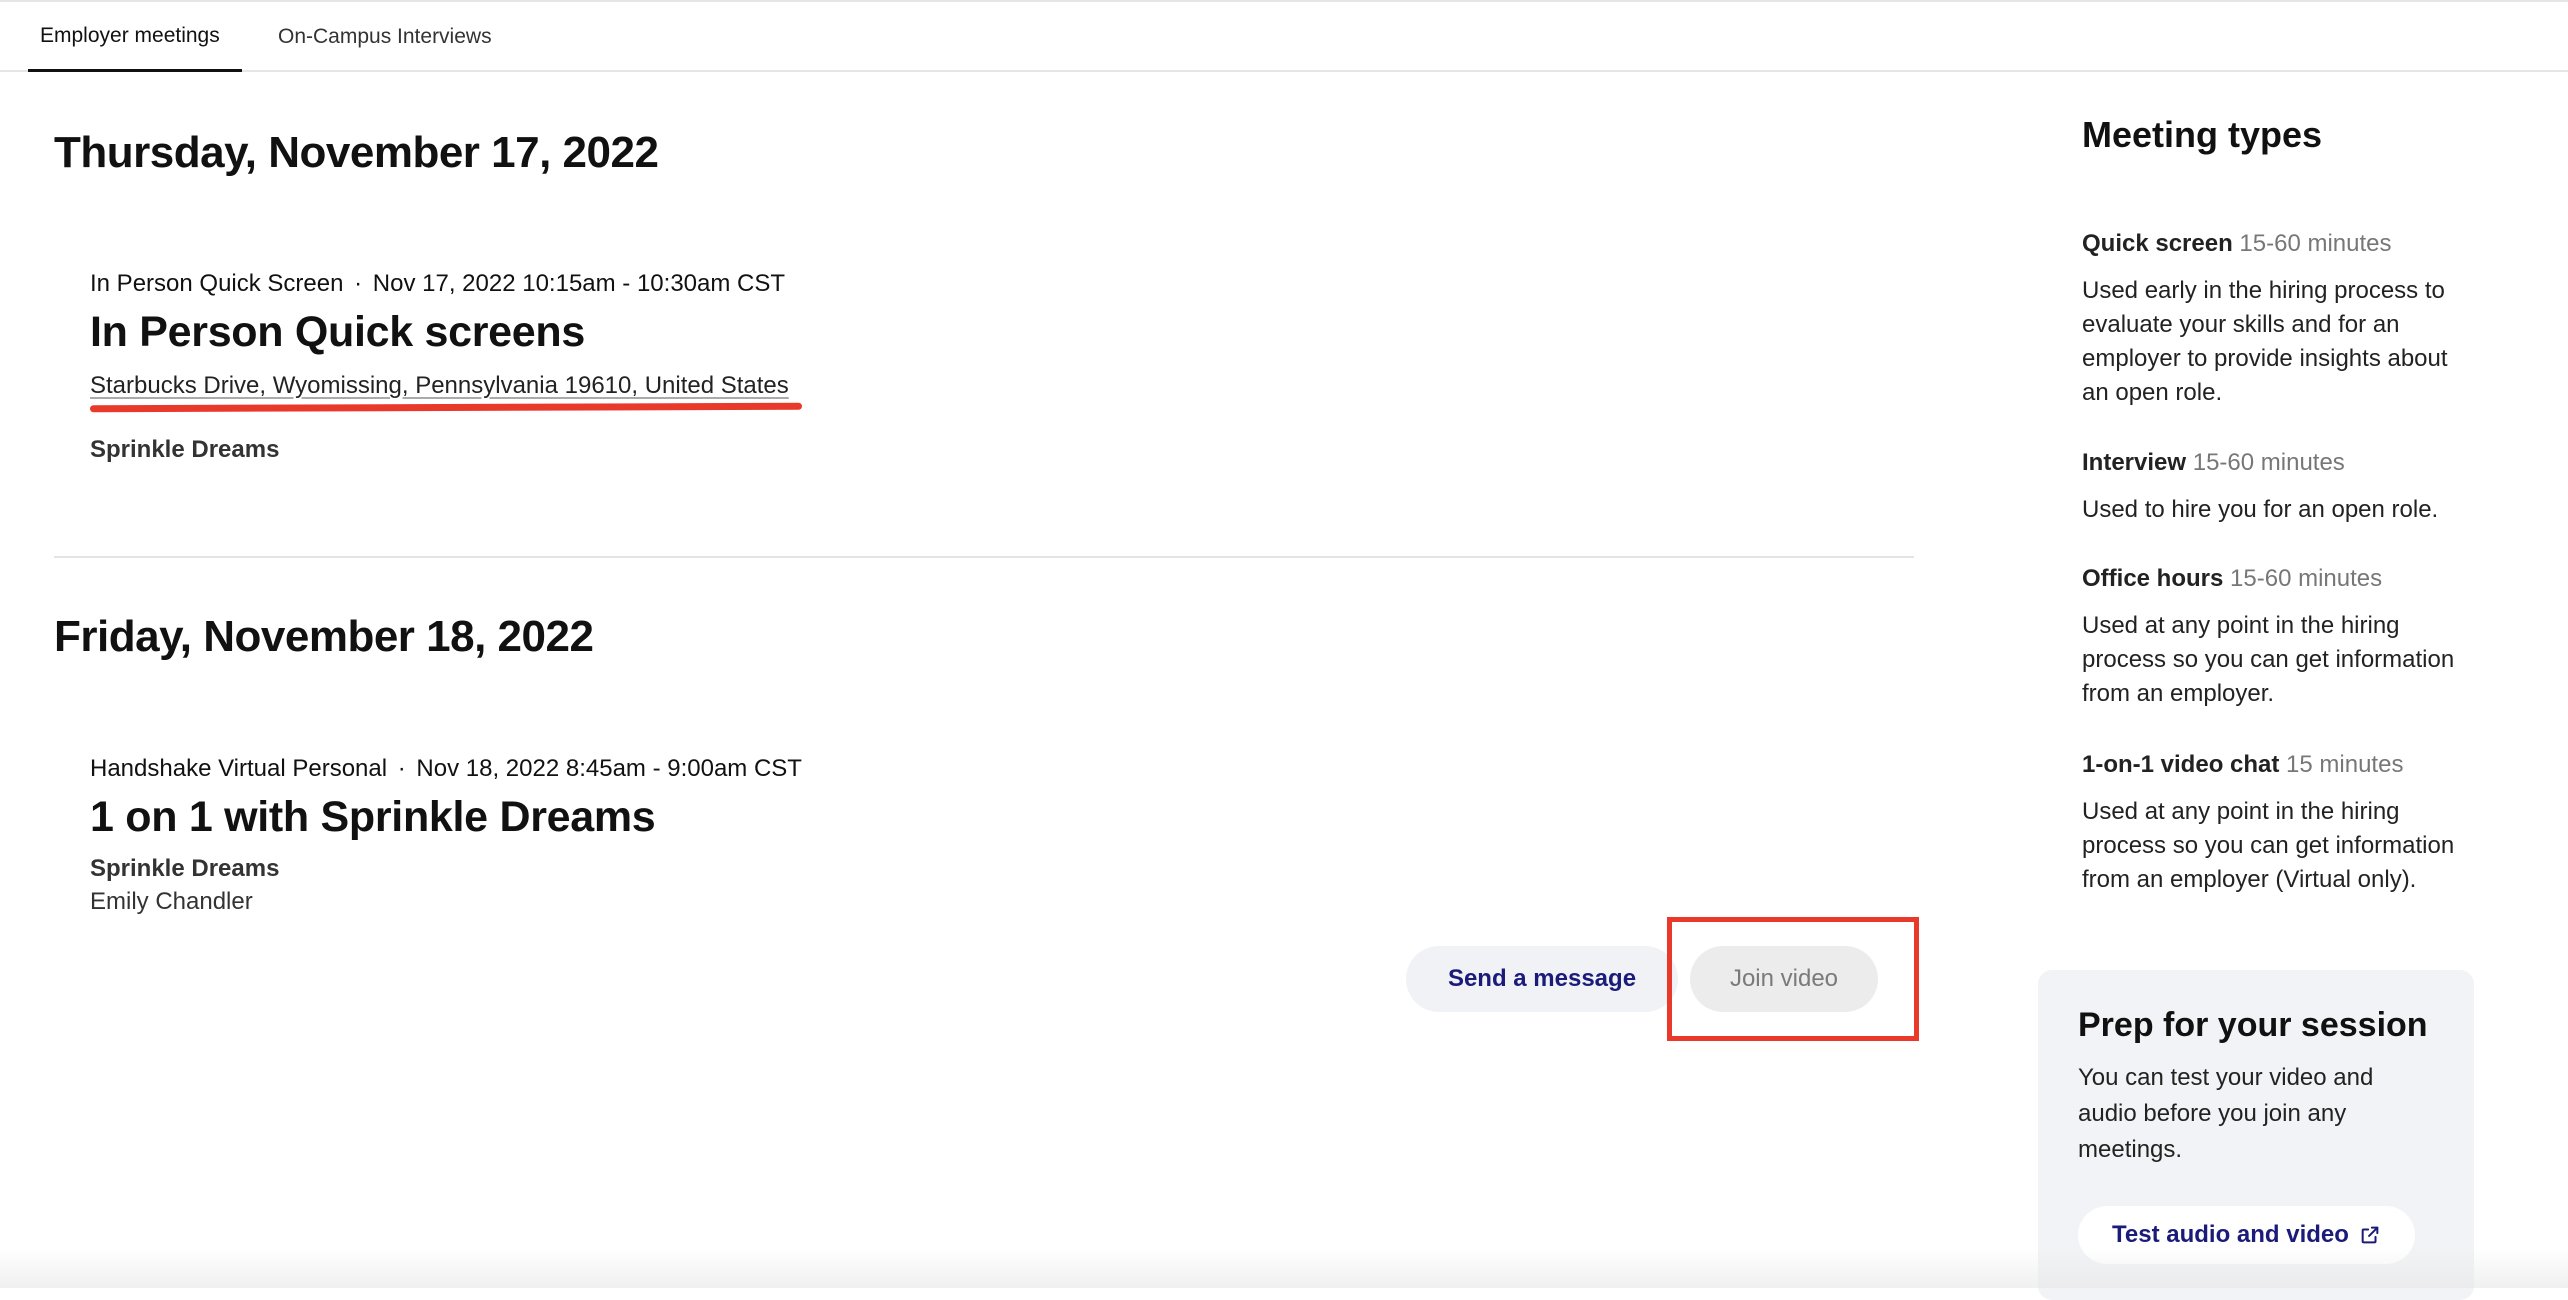 The height and width of the screenshot is (1300, 2568). What do you see at coordinates (609, 768) in the screenshot?
I see `meeting-time: Nov 18, 2022 8:45am - 9:00am CST` at bounding box center [609, 768].